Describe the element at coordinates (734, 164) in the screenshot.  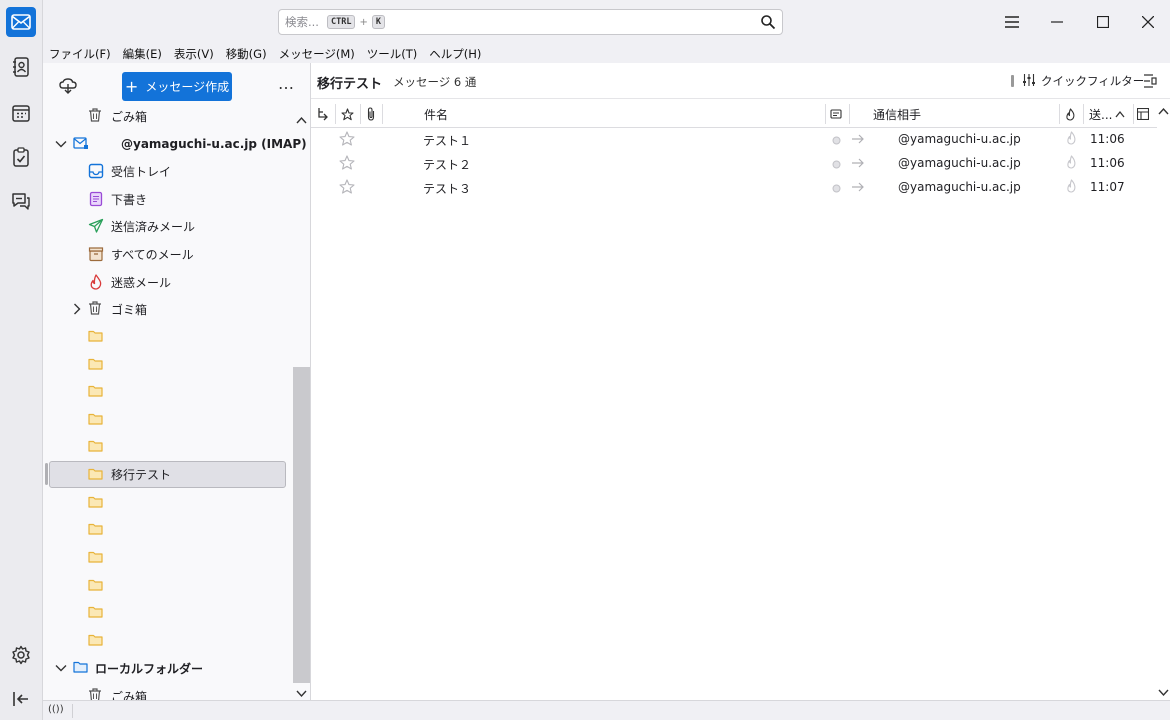
I see `message-row: テスト２ @yamaguchi-u.ac.jp 11:06` at that location.